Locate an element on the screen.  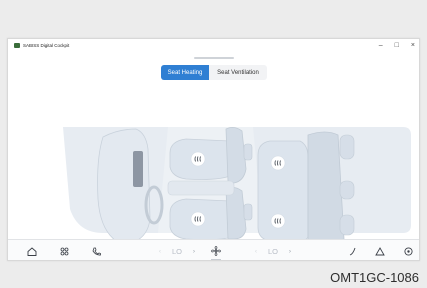
warning-triangle-icon is located at coordinates (380, 250).